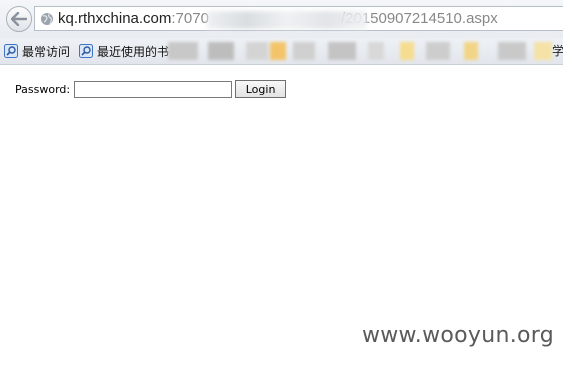 This screenshot has height=365, width=563. I want to click on url-port: :7070, so click(190, 18).